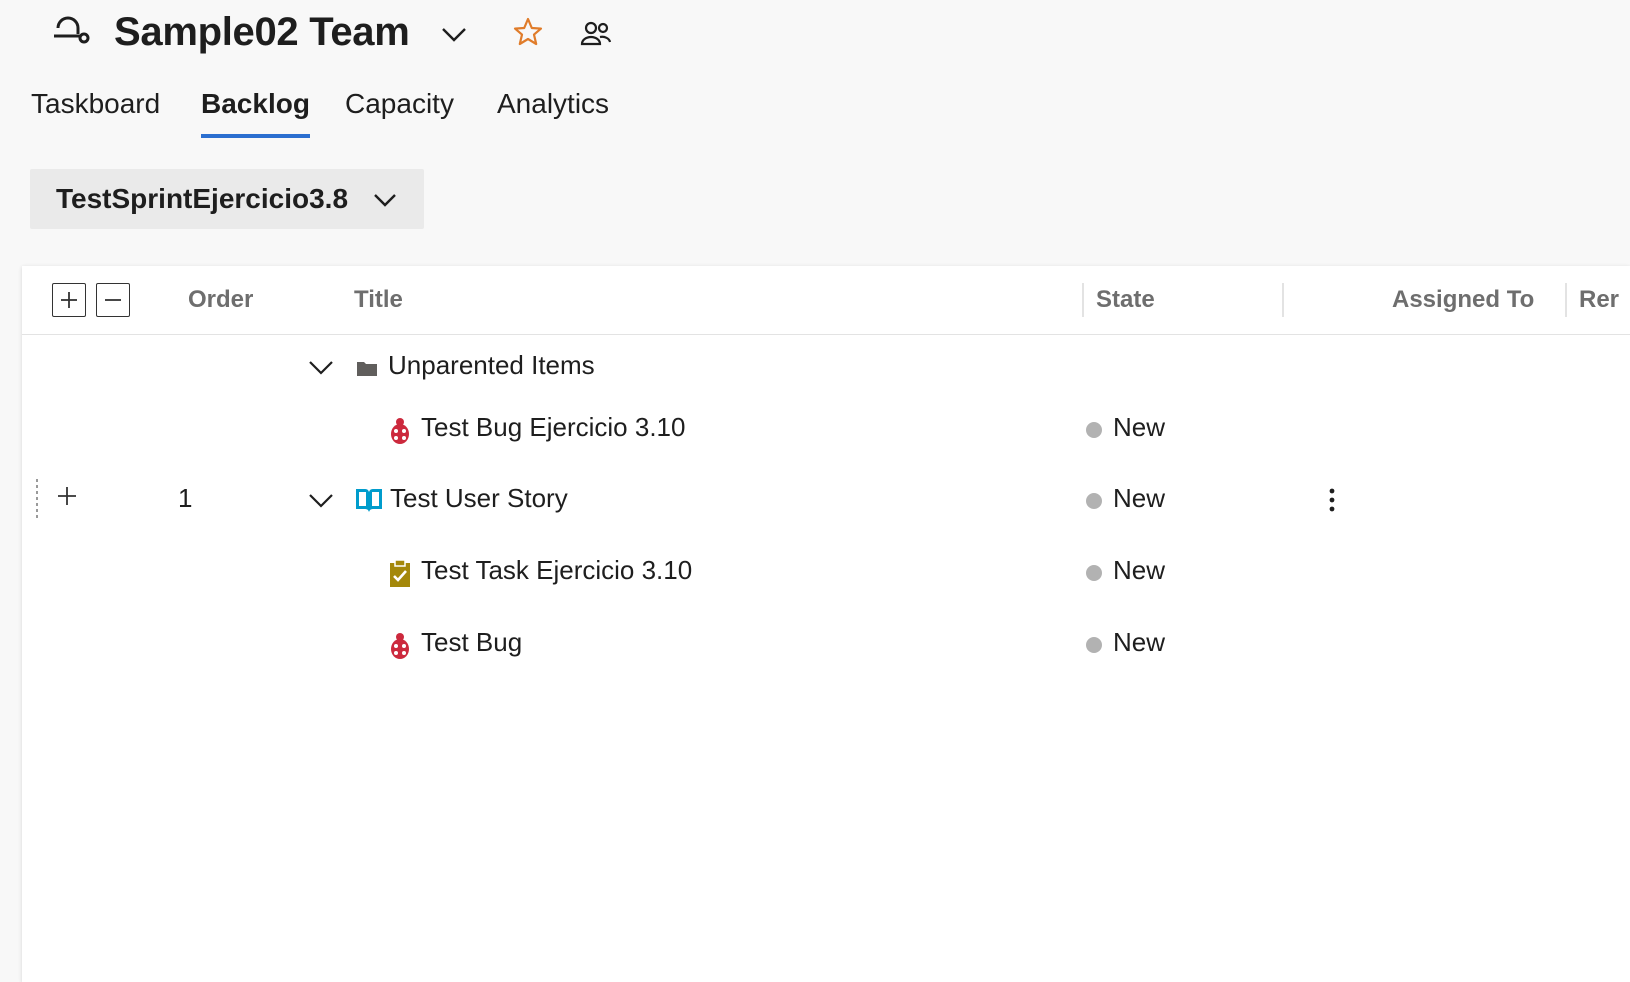 This screenshot has height=982, width=1630. What do you see at coordinates (255, 113) in the screenshot?
I see `tab-backlog: Backlog` at bounding box center [255, 113].